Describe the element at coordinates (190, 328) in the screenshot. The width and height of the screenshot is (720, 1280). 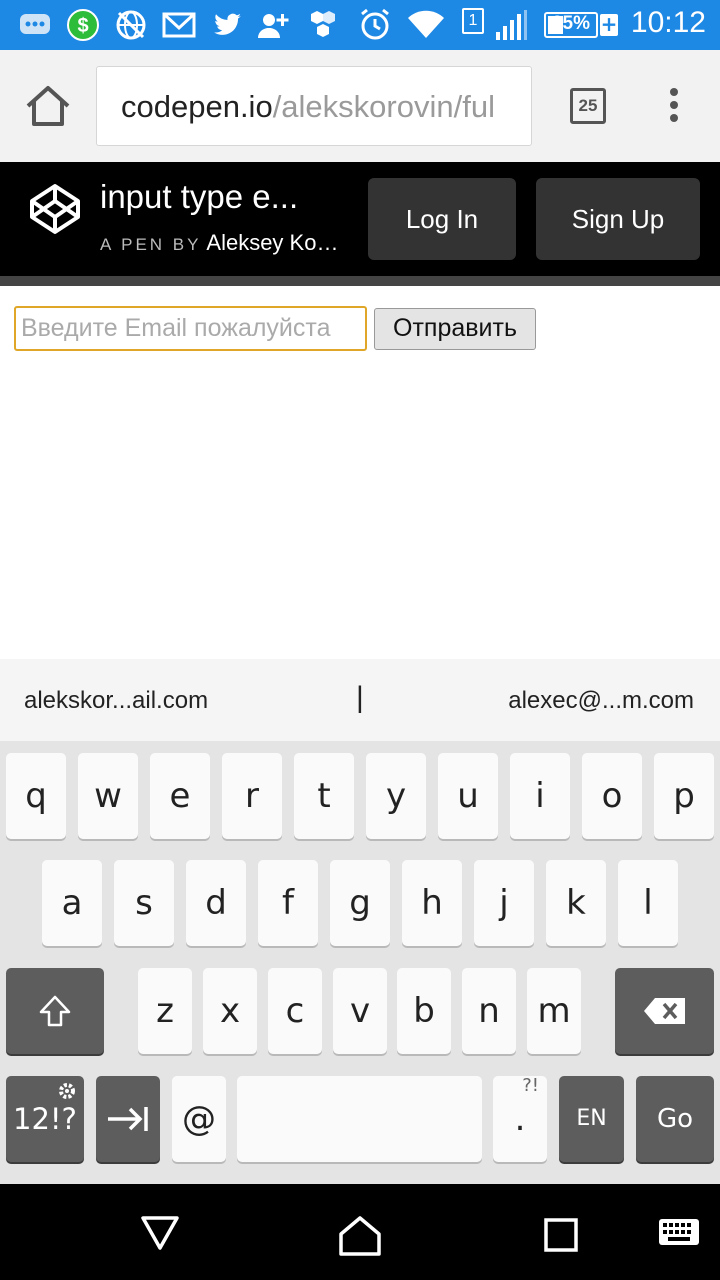
I see `email-input: Введите Email пожалуйста` at that location.